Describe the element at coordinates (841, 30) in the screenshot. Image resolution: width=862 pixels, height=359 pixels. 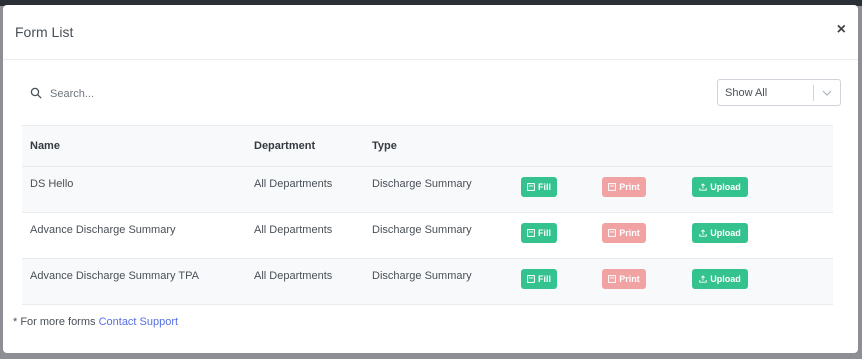
I see `close-button: ×` at that location.